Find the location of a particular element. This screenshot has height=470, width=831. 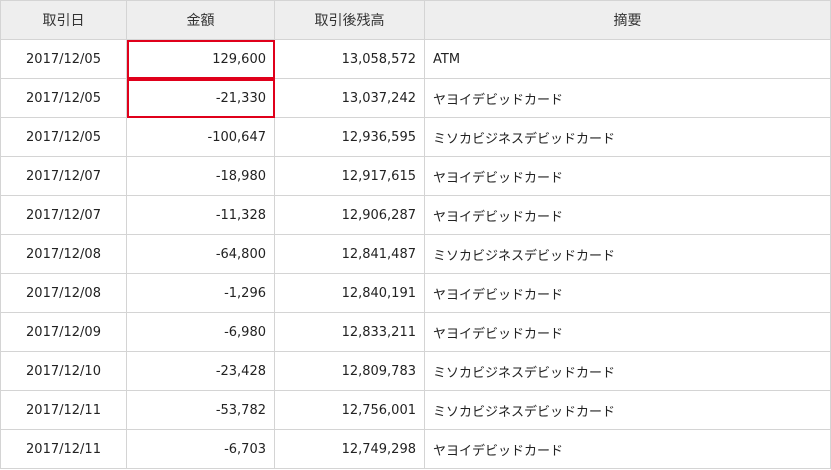

cell-amount: -18,980 is located at coordinates (200, 176).